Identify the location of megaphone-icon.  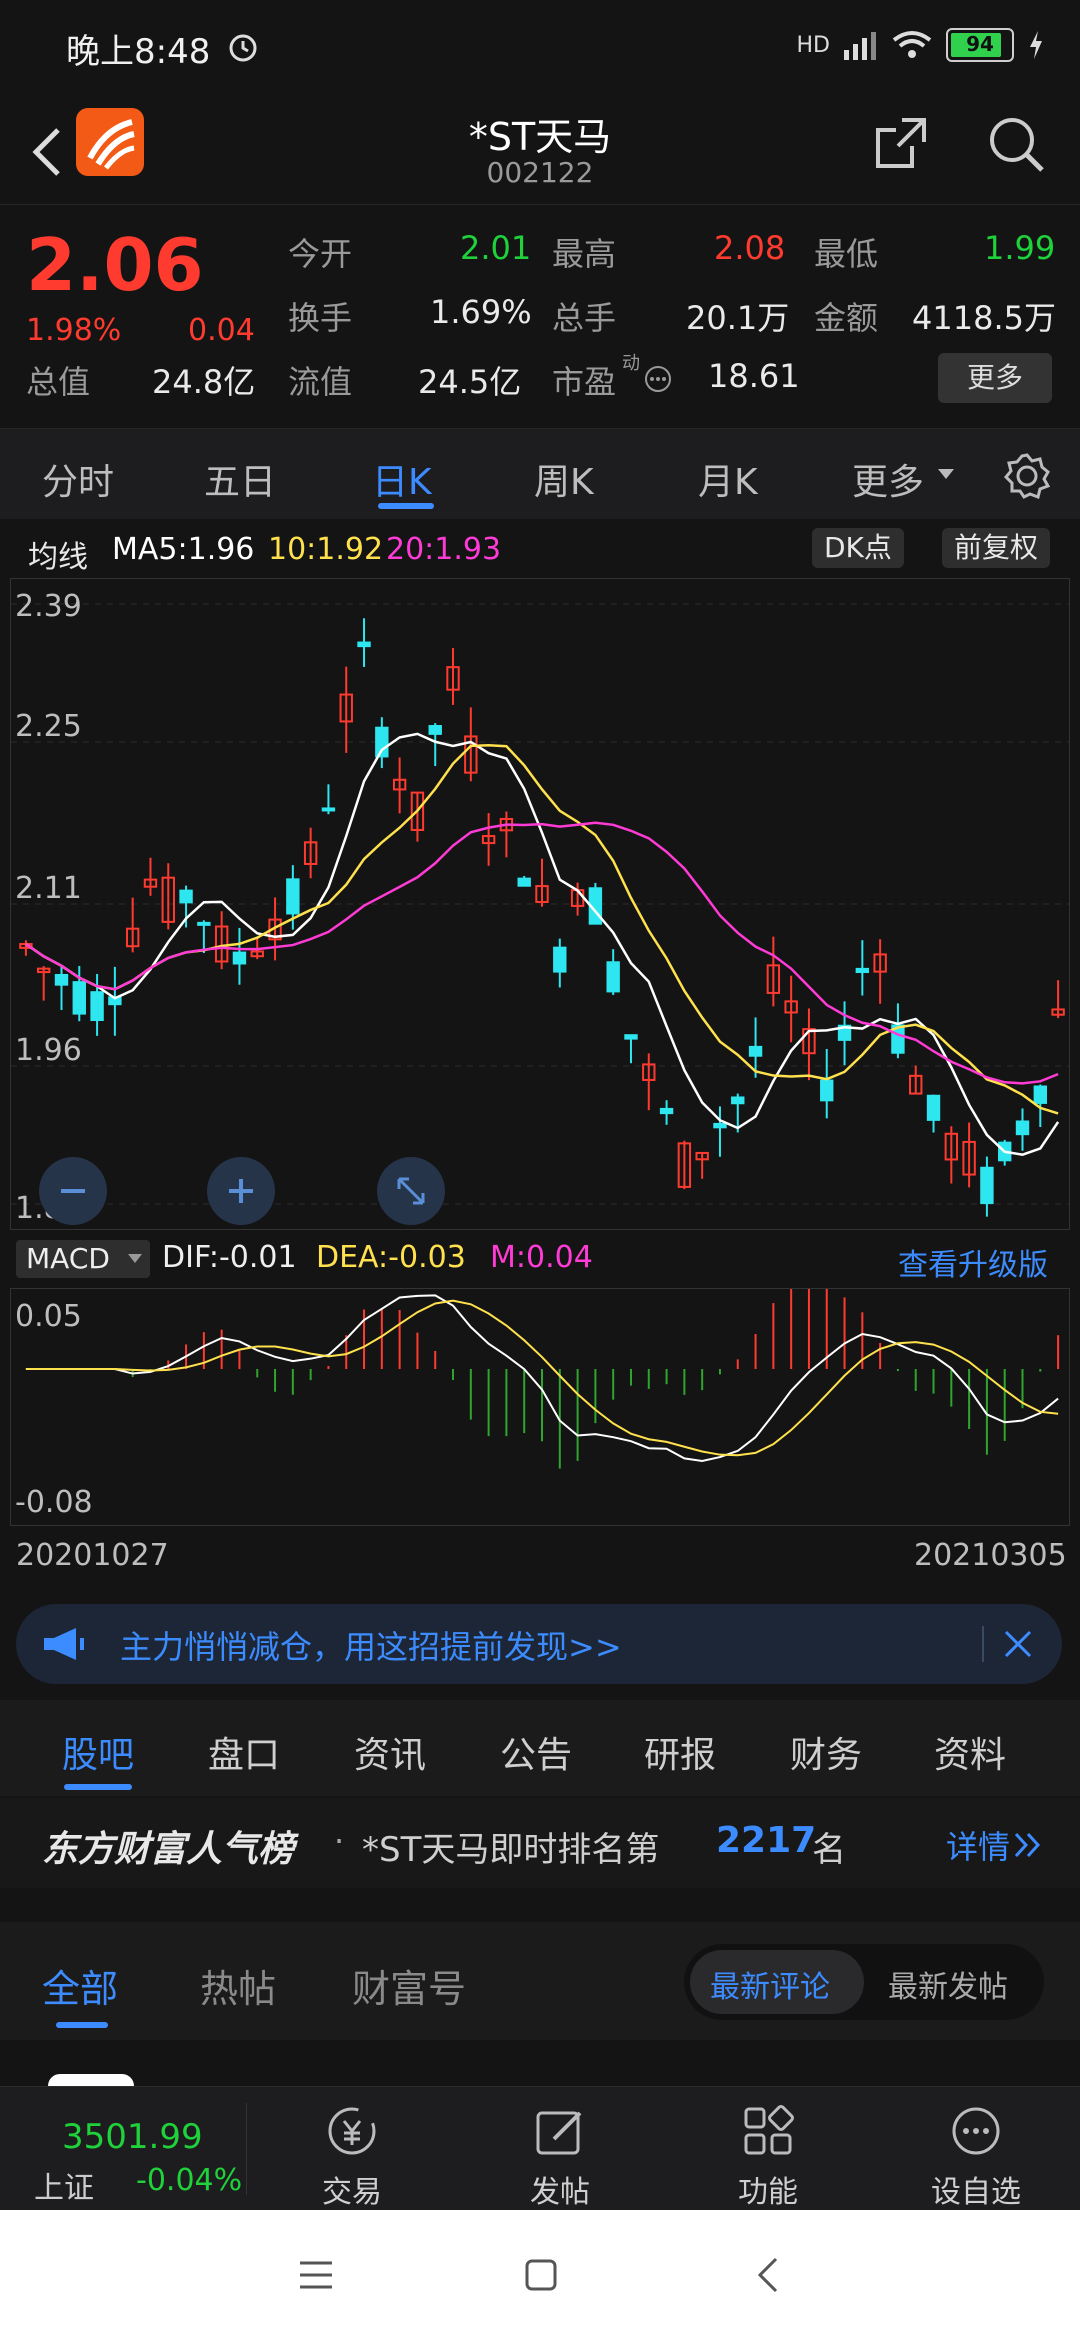
(64, 1644).